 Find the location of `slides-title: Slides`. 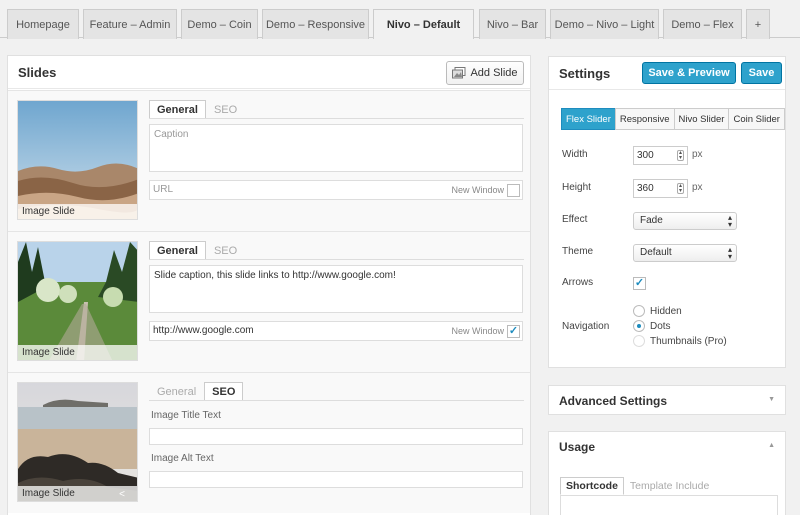

slides-title: Slides is located at coordinates (37, 72).